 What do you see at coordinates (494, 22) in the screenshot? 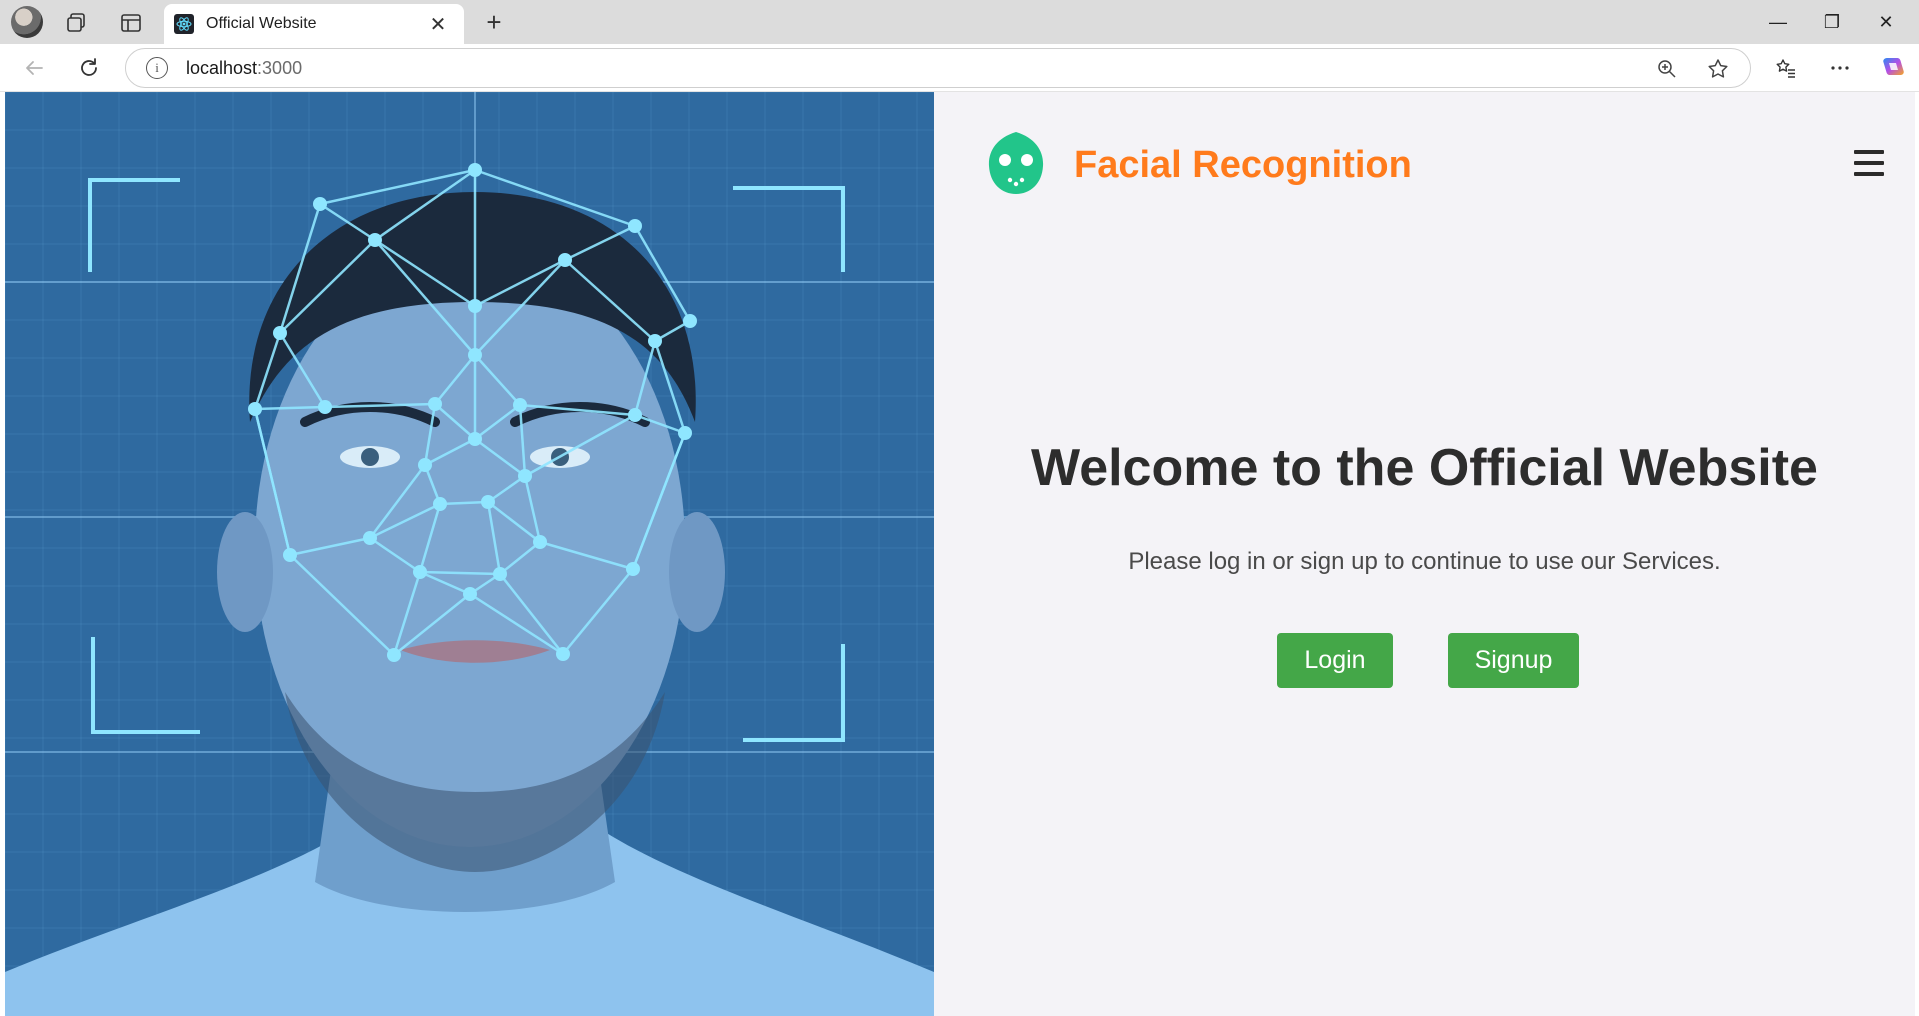
I see `new-tab-button: +` at bounding box center [494, 22].